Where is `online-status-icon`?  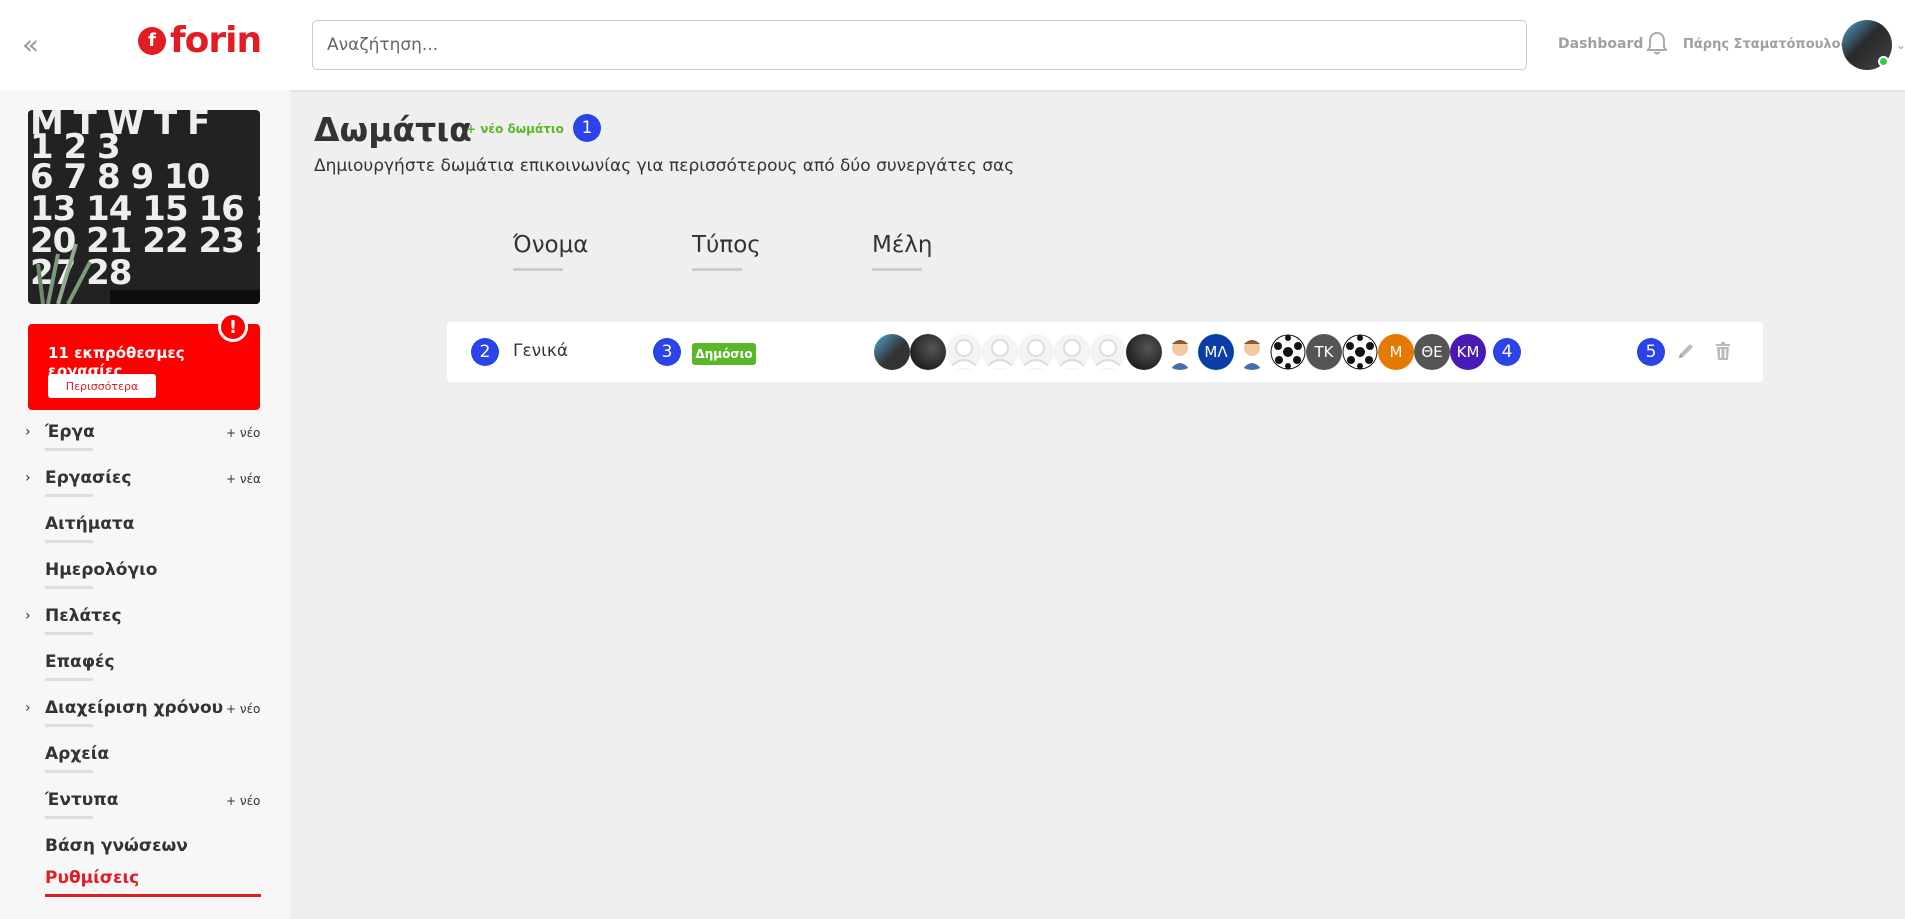
online-status-icon is located at coordinates (1883, 61).